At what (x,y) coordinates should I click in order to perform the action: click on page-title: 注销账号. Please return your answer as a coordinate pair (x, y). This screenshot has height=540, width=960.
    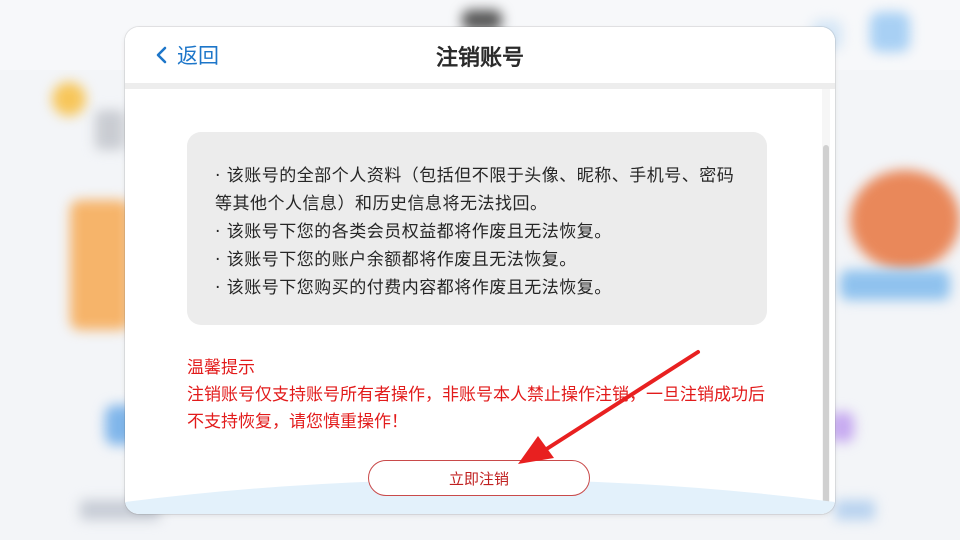
    Looking at the image, I should click on (479, 58).